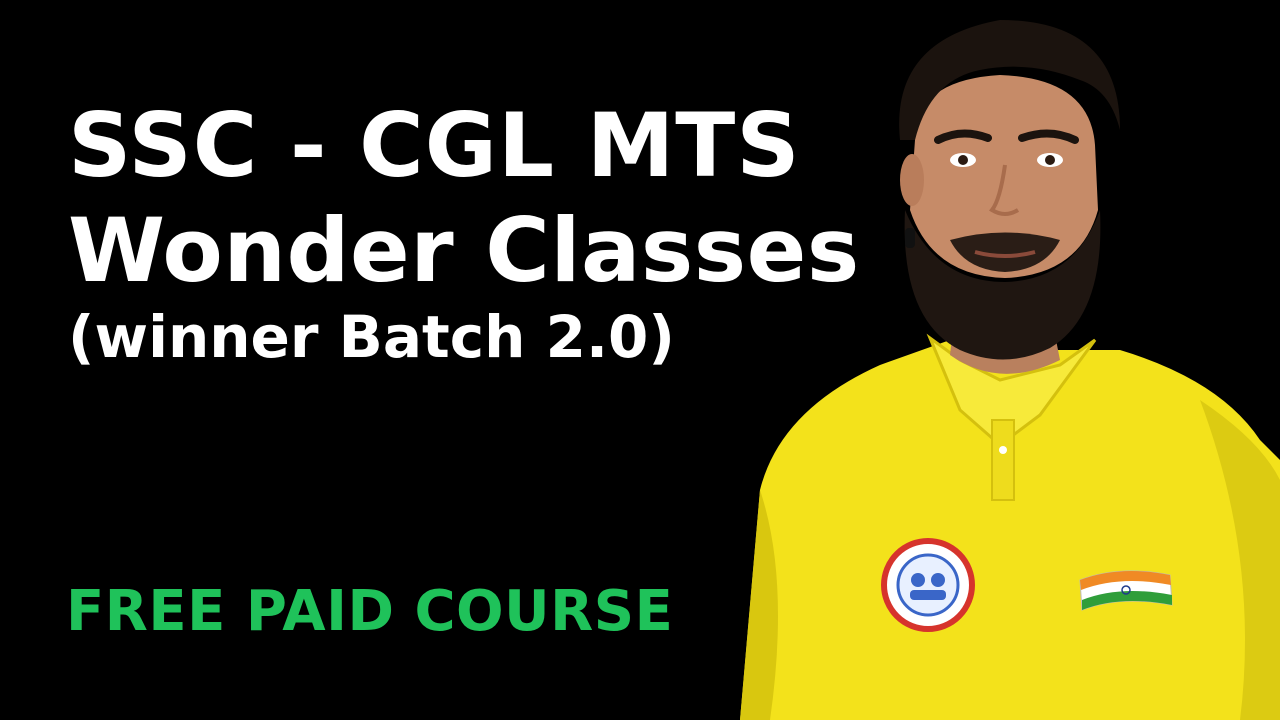 The width and height of the screenshot is (1280, 720). I want to click on title-line-2: Wonder Classes, so click(464, 250).